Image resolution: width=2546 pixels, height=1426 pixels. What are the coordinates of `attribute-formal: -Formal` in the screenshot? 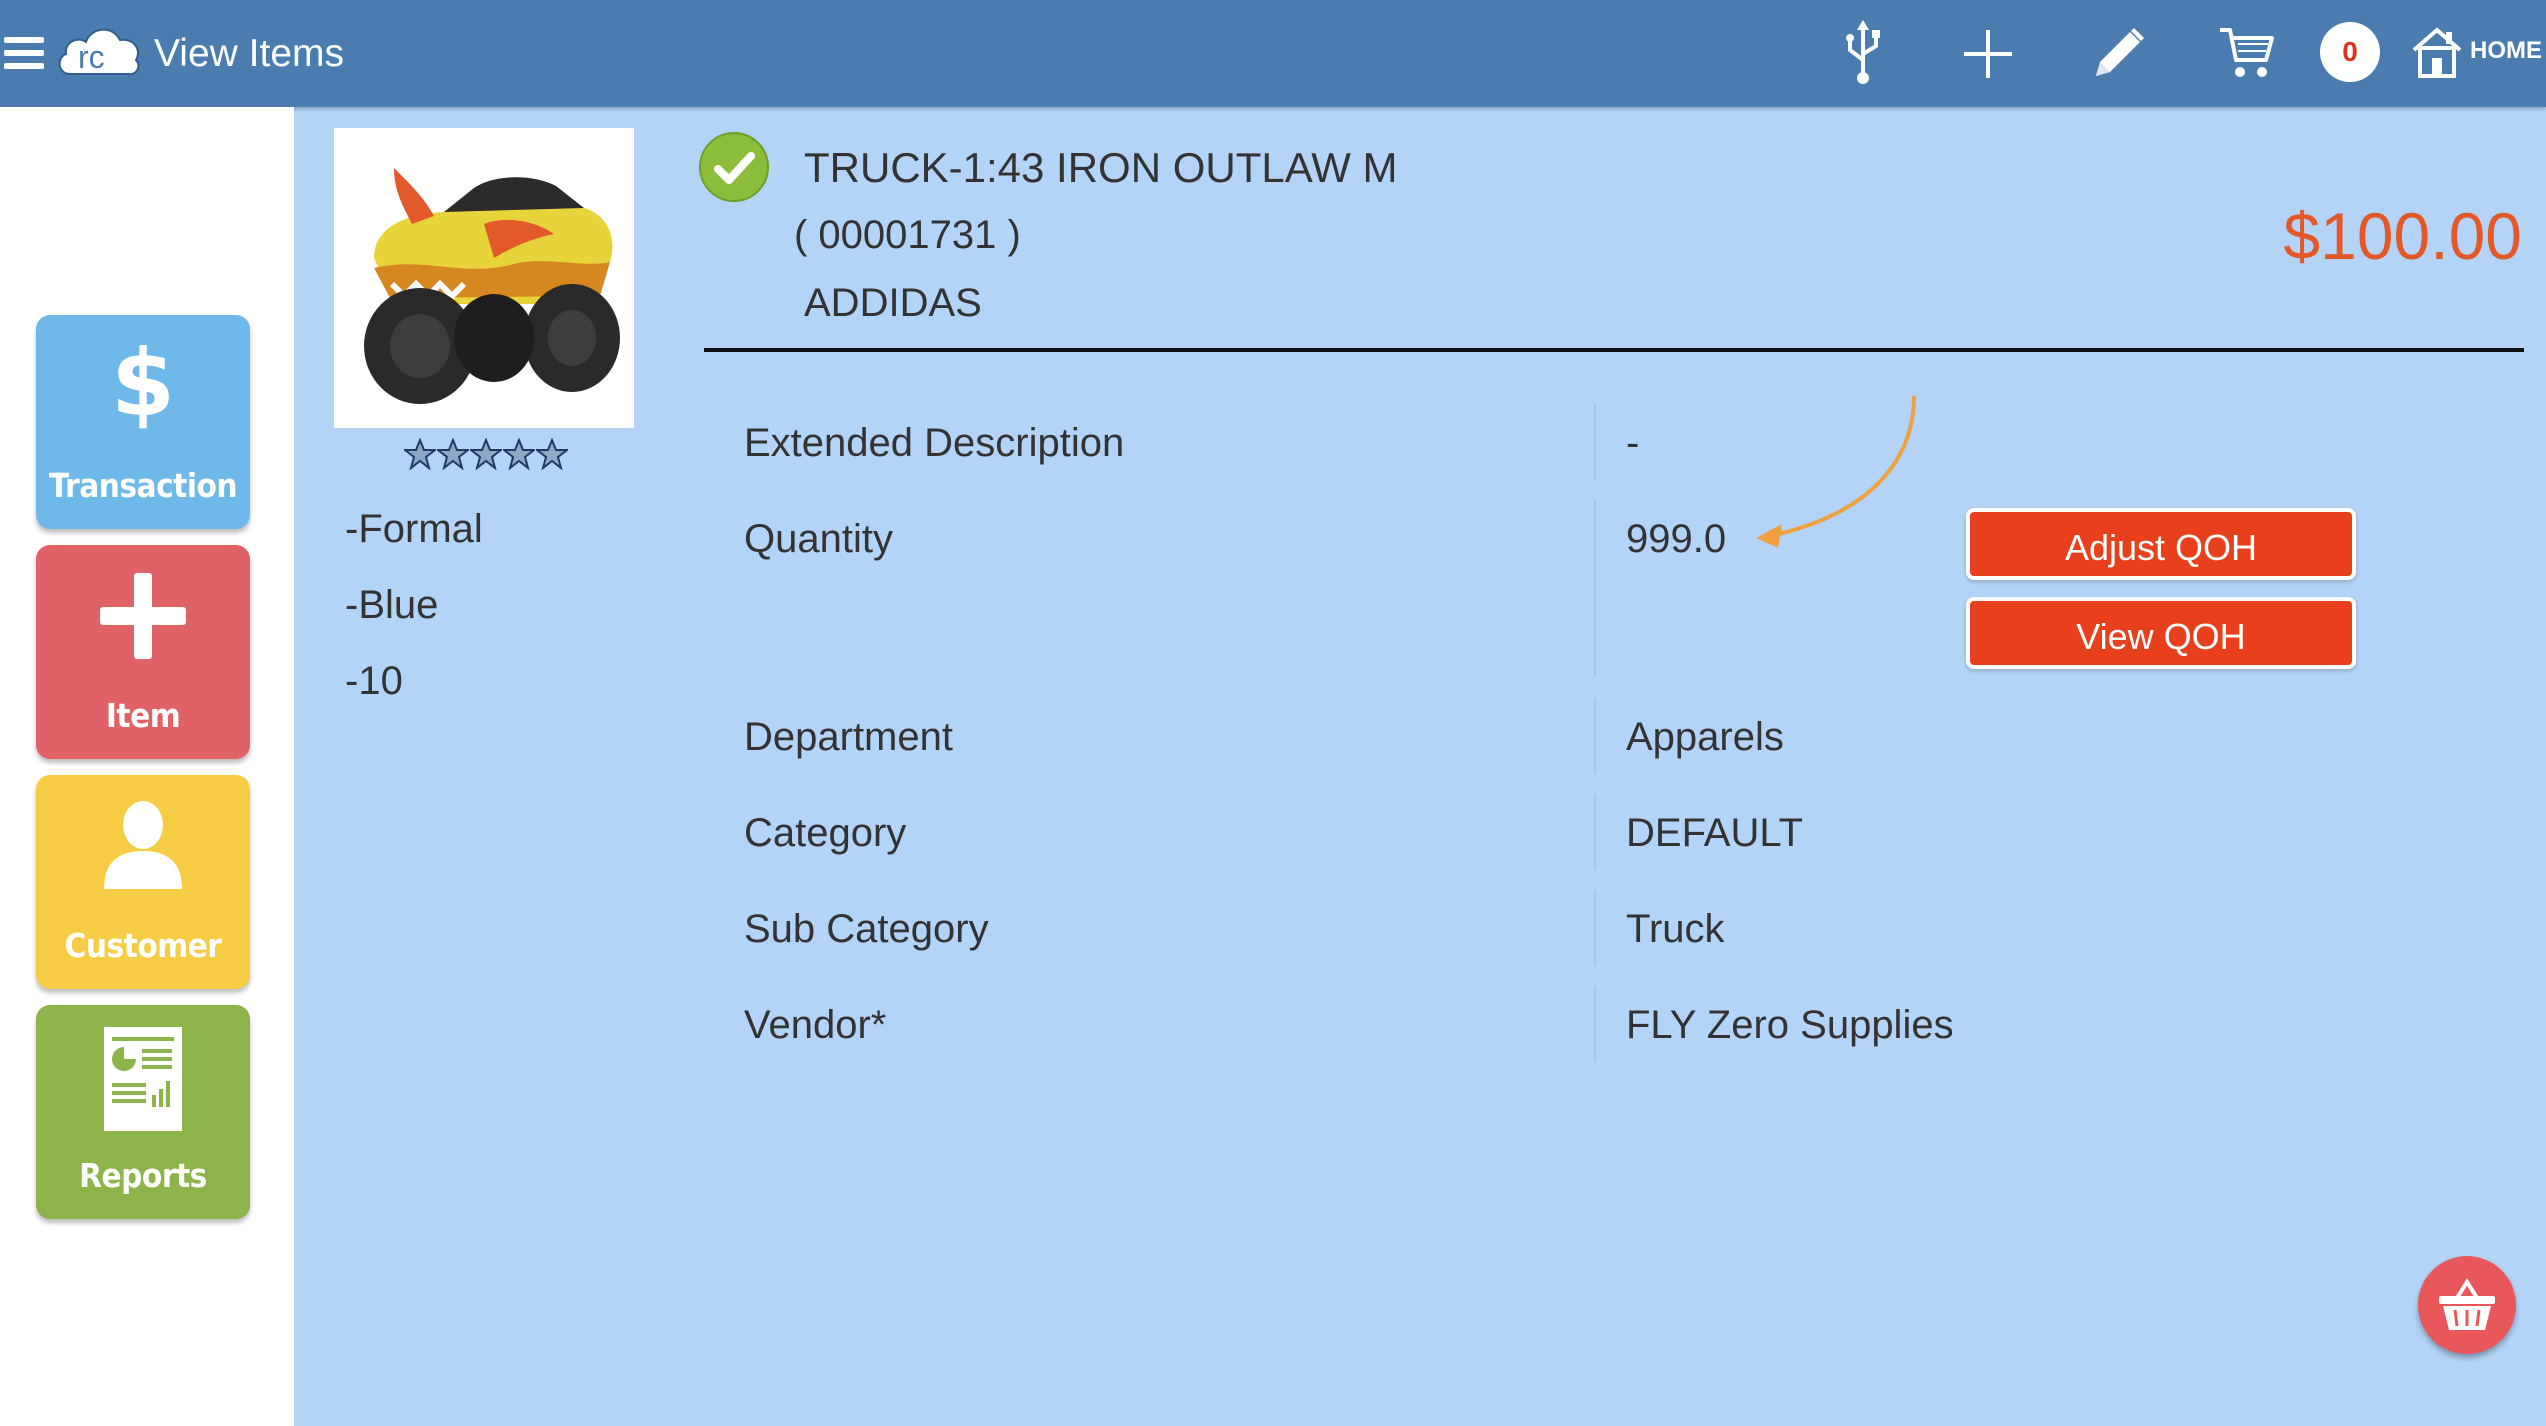 It's located at (414, 529).